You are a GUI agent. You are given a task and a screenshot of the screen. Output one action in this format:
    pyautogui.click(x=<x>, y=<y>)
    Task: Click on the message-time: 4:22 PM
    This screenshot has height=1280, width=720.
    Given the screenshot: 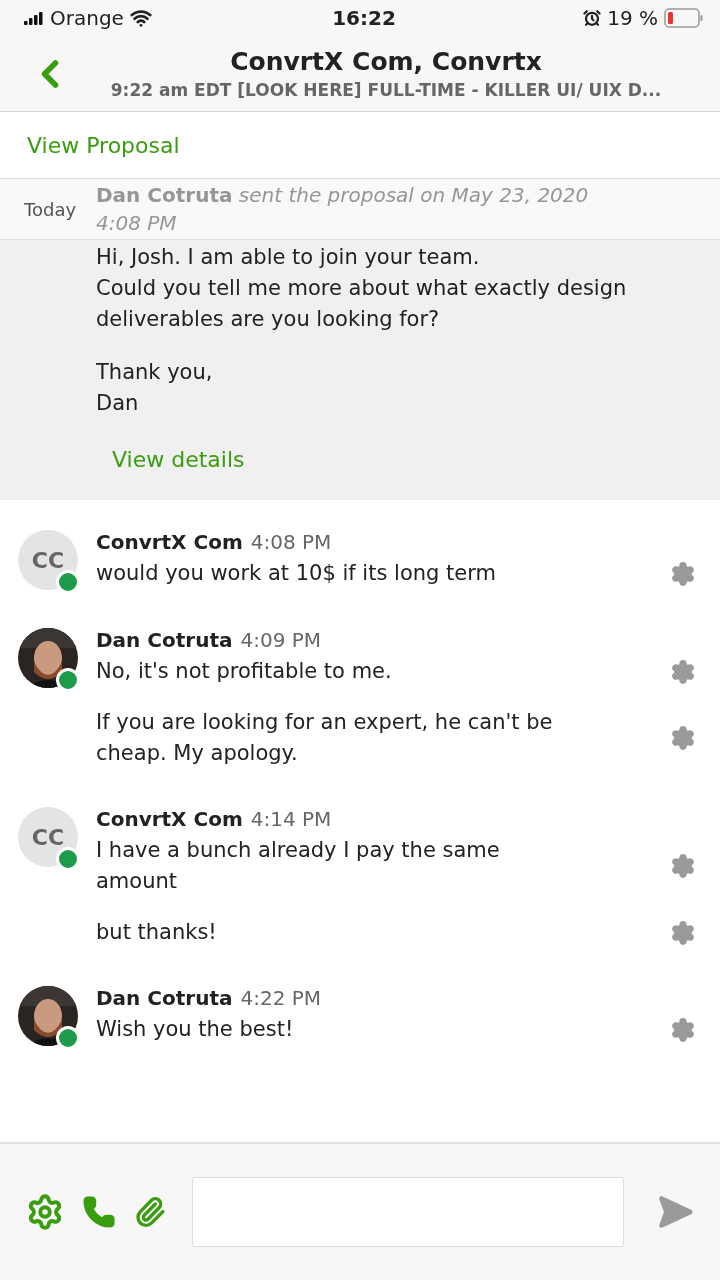 What is the action you would take?
    pyautogui.click(x=281, y=998)
    